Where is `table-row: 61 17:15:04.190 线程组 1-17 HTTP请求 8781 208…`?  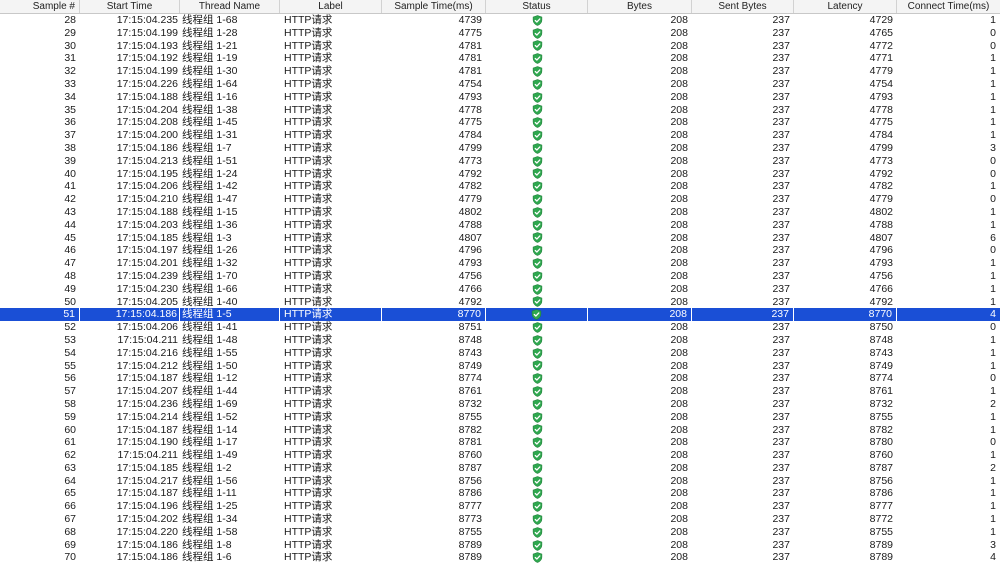
table-row: 61 17:15:04.190 线程组 1-17 HTTP请求 8781 208… is located at coordinates (500, 442).